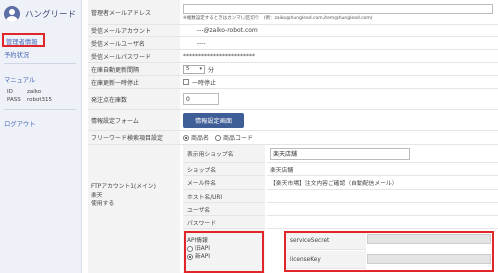 The height and width of the screenshot is (273, 498). Describe the element at coordinates (134, 56) in the screenshot. I see `recv-pass-label: 受信メールパスワード` at that location.